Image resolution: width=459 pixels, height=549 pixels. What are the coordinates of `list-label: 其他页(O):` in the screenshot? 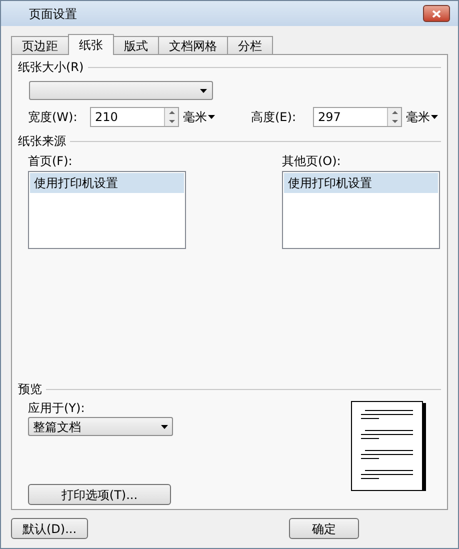 It's located at (312, 161).